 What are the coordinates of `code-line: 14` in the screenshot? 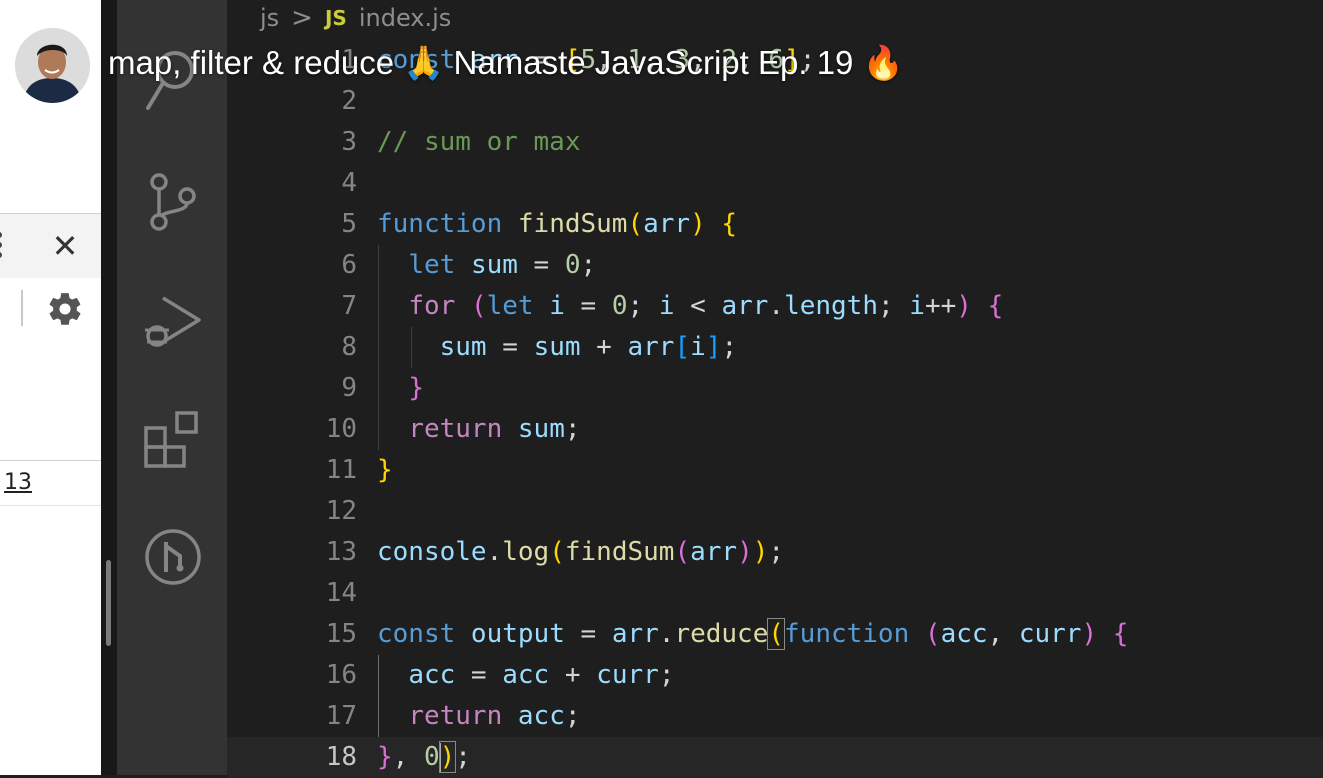 It's located at (775, 593).